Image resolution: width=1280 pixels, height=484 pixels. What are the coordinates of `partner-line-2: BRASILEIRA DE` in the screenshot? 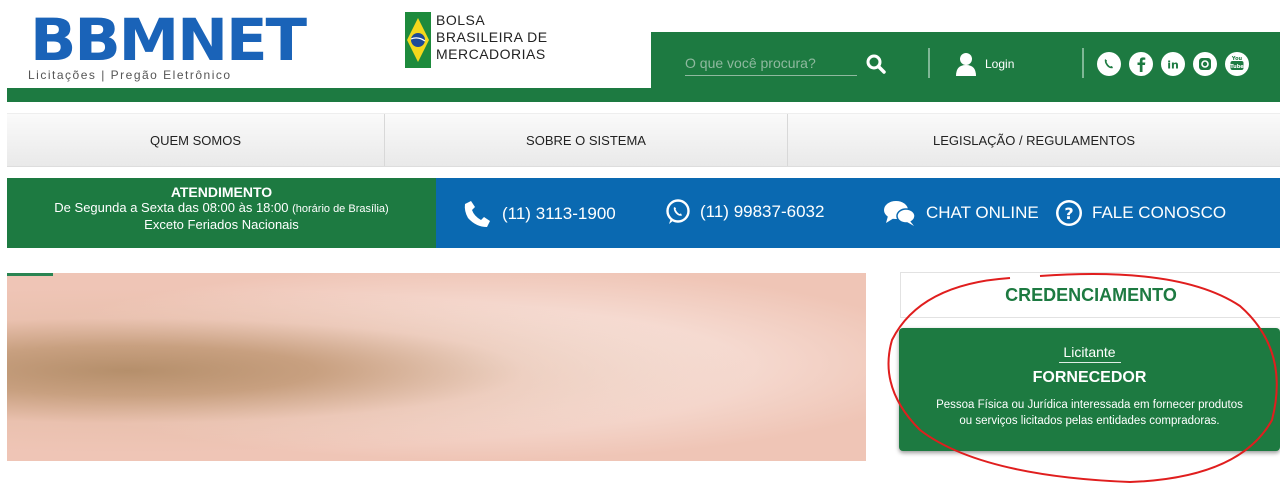 It's located at (492, 37).